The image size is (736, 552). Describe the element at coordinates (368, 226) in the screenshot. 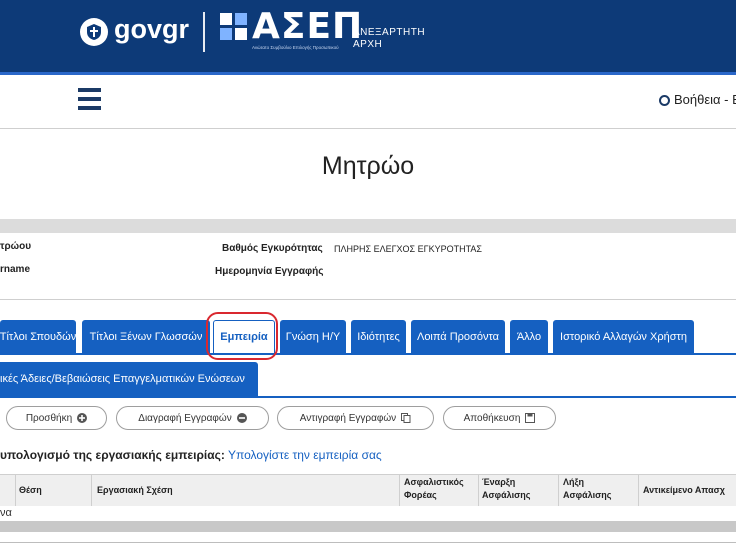

I see `info-header-strip` at that location.